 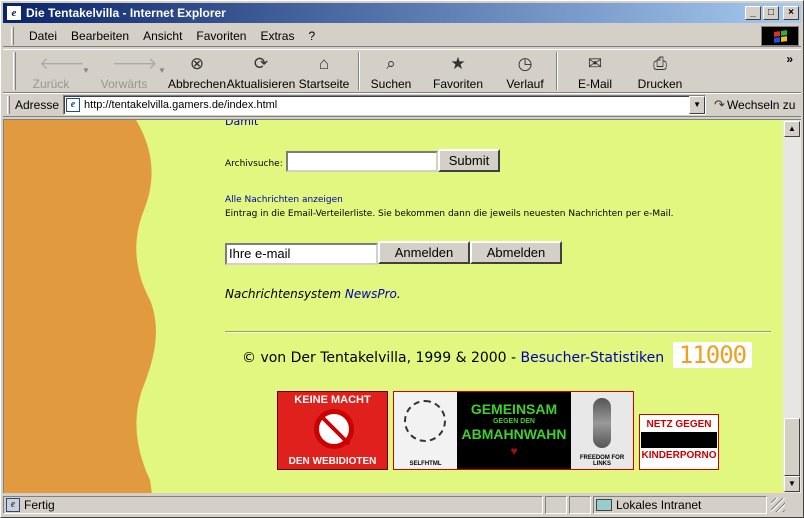 What do you see at coordinates (39, 505) in the screenshot?
I see `status-text: Fertig` at bounding box center [39, 505].